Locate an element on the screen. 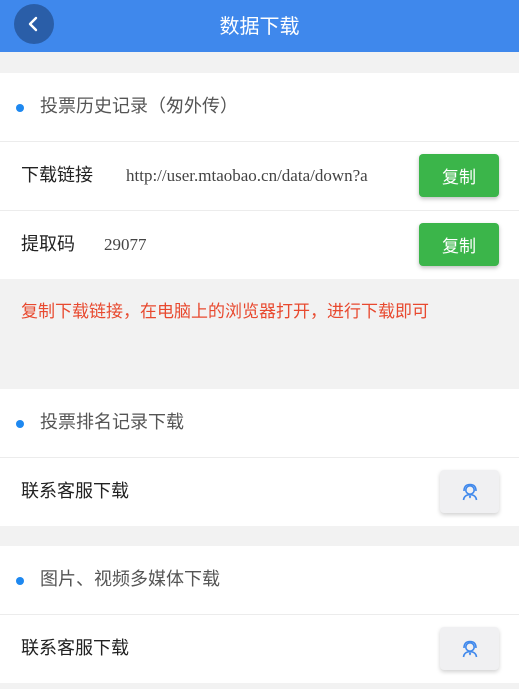 This screenshot has height=689, width=519. download-link-value: http://user.mtaobao.cn/data/down?a is located at coordinates (266, 176).